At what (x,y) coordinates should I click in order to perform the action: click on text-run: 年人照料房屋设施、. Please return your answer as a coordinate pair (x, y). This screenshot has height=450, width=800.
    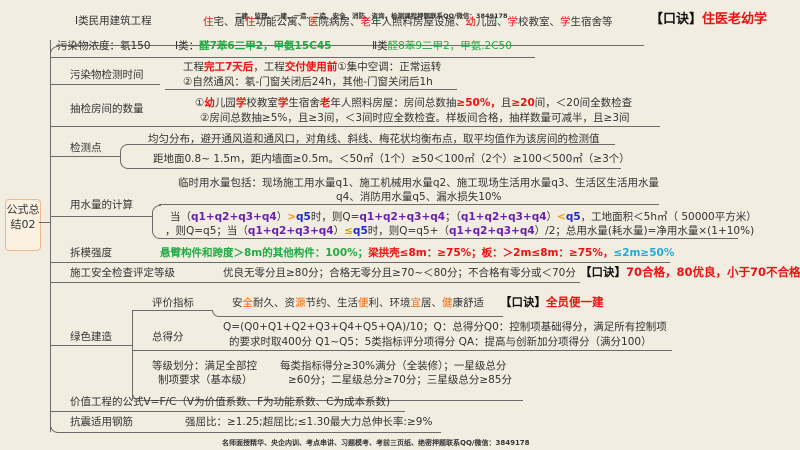
    Looking at the image, I should click on (418, 22).